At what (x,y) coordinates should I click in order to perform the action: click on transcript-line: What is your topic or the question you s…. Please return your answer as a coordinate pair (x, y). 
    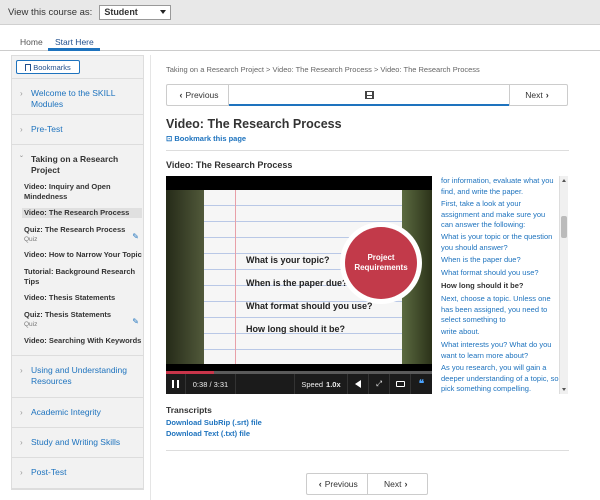
    Looking at the image, I should click on (500, 242).